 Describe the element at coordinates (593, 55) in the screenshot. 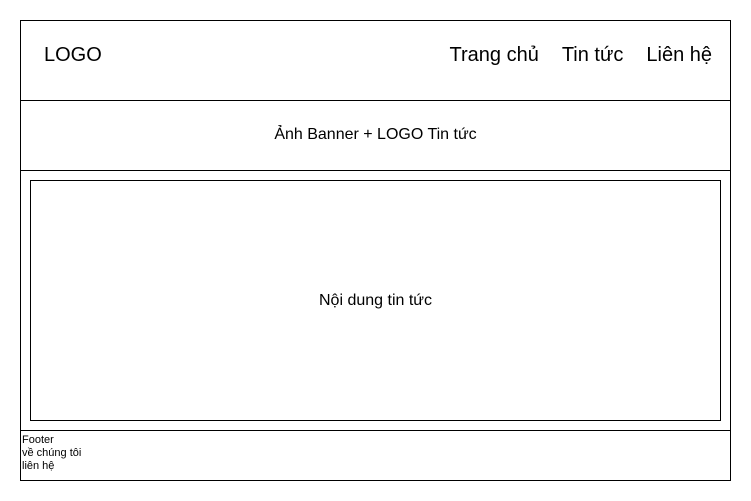

I see `nav-item-tin-tuc: Tin tức` at that location.